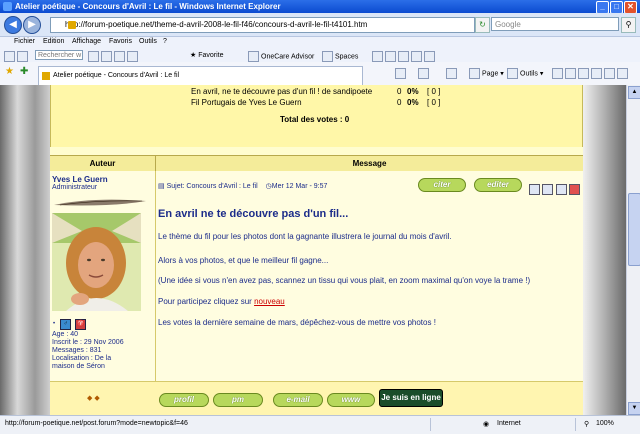 This screenshot has width=640, height=434. What do you see at coordinates (411, 398) in the screenshot?
I see `online-status-button: Je suis en ligne` at bounding box center [411, 398].